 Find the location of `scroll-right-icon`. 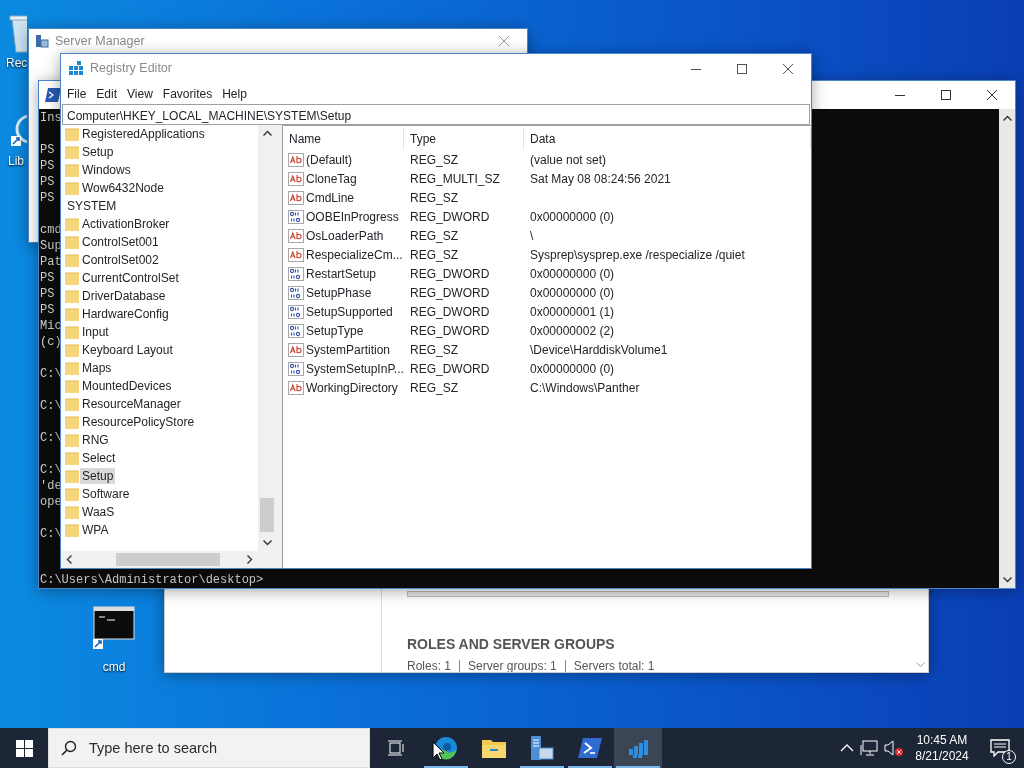

scroll-right-icon is located at coordinates (250, 559).